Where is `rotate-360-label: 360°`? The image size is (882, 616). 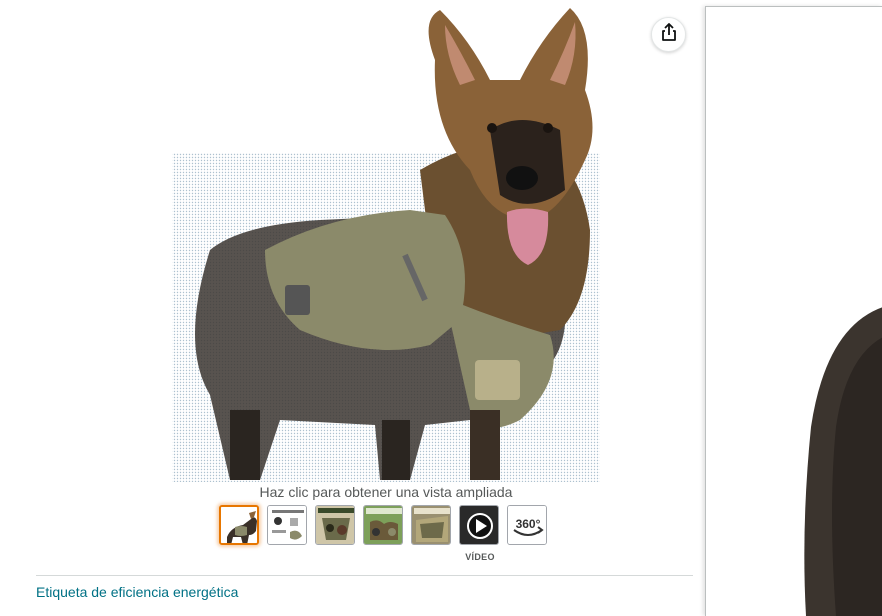 rotate-360-label: 360° is located at coordinates (528, 524).